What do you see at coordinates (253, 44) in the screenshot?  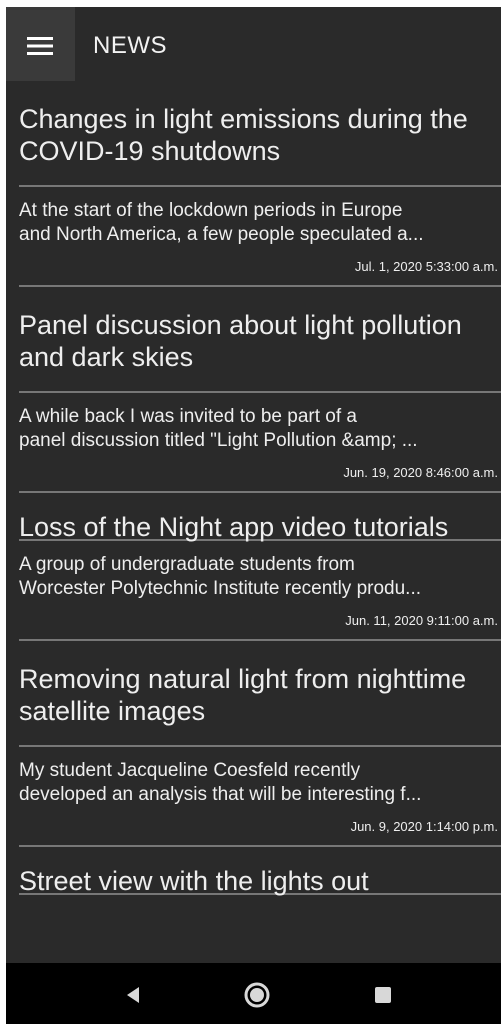 I see `app-bar: NEWS` at bounding box center [253, 44].